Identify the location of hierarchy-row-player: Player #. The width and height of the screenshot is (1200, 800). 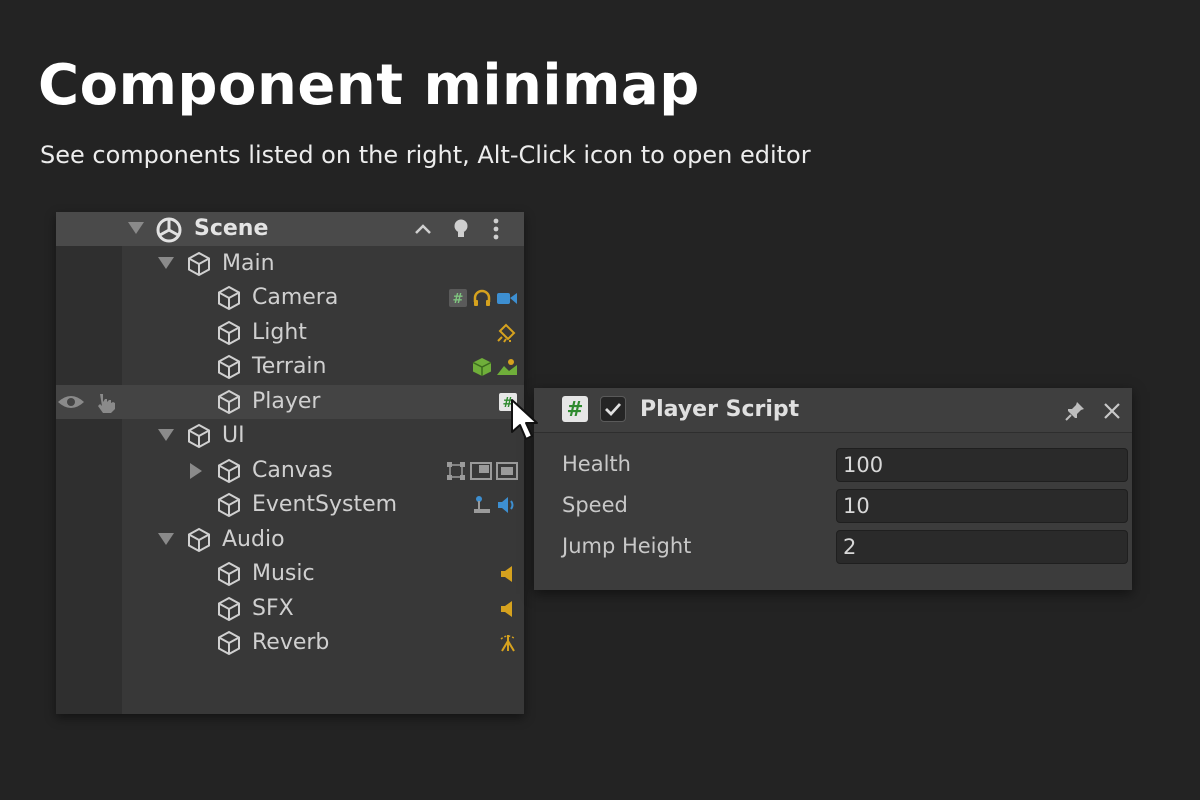
(290, 402).